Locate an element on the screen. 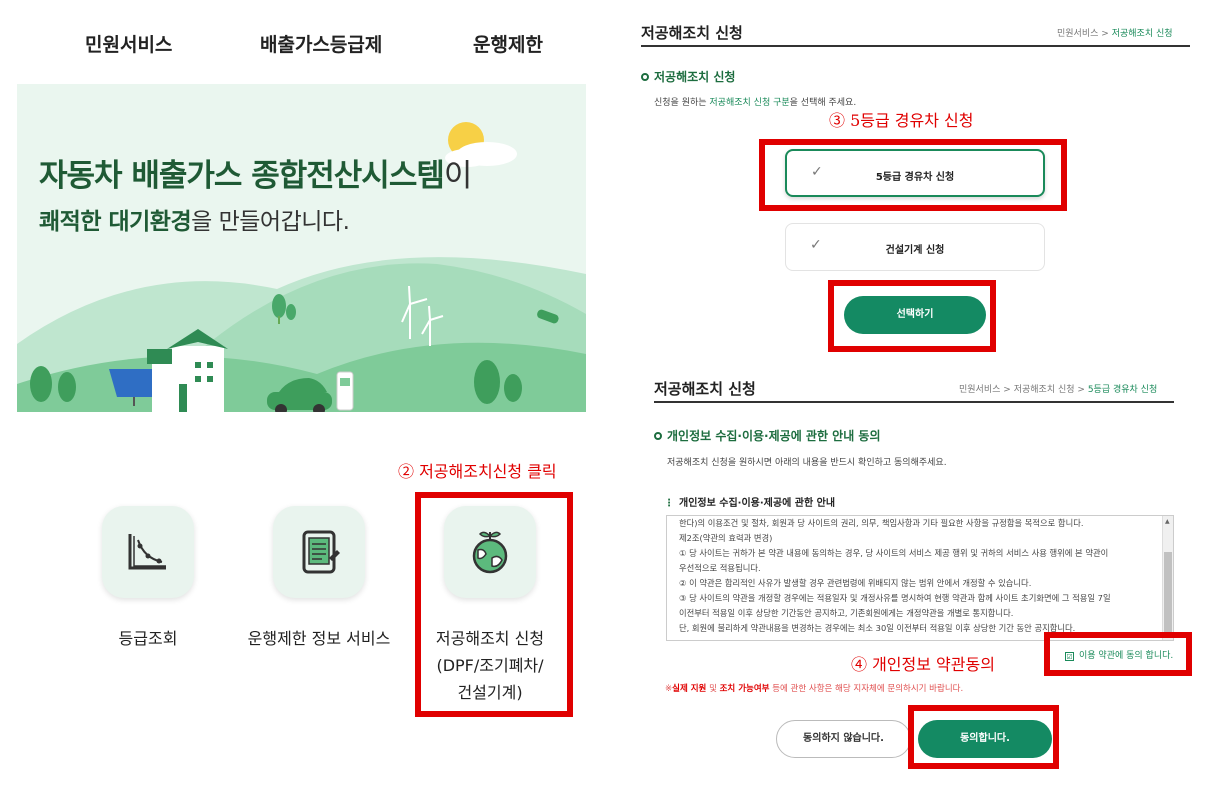 The image size is (1226, 787). grade-lookup-button is located at coordinates (148, 552).